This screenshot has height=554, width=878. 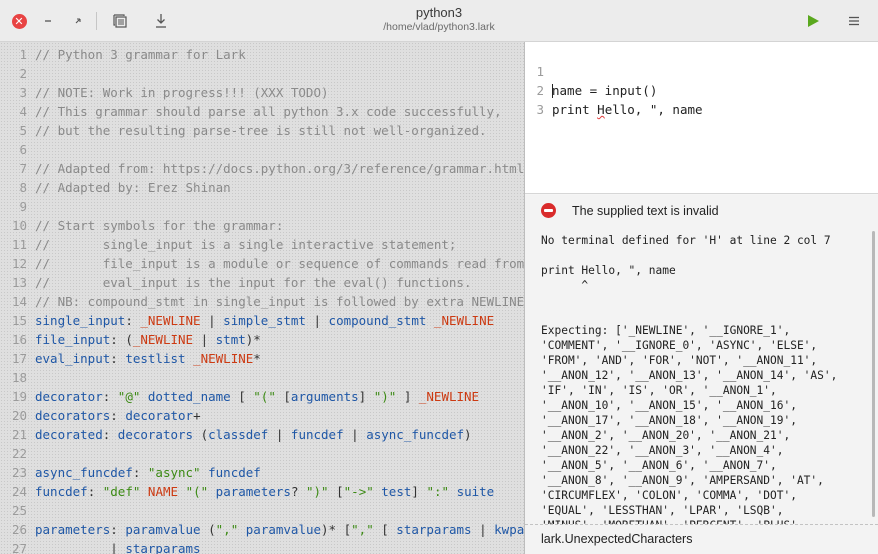 I want to click on code-text: decorators: decorator+, so click(x=118, y=415).